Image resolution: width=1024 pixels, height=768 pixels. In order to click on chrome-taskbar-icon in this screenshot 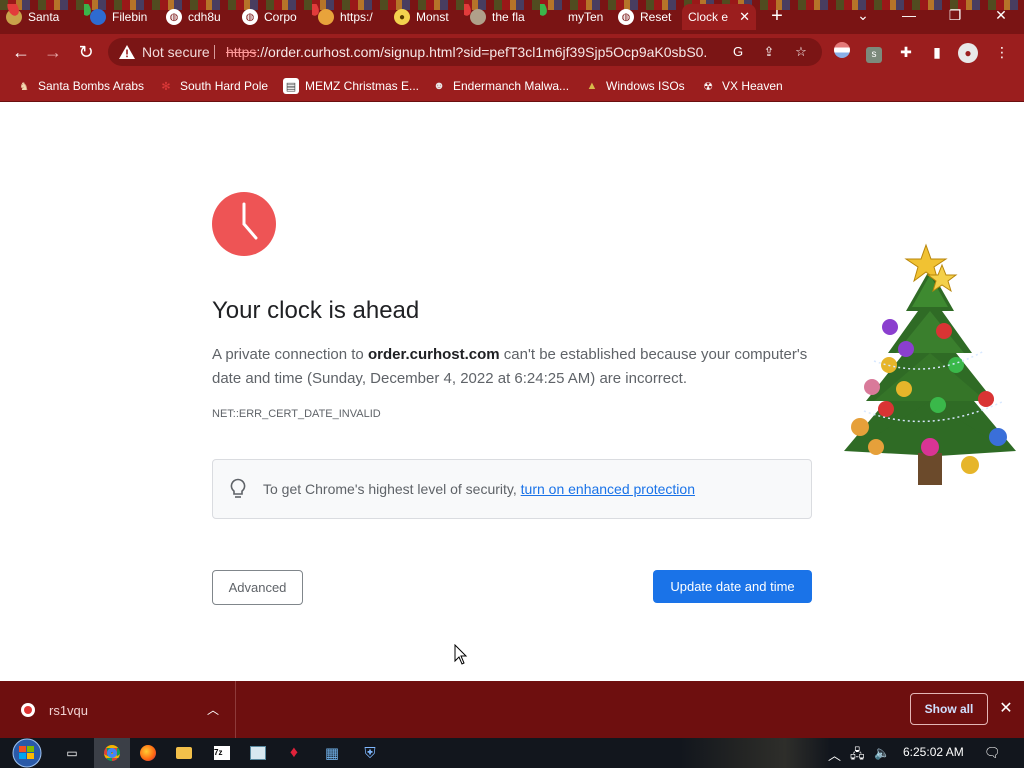, I will do `click(112, 753)`.